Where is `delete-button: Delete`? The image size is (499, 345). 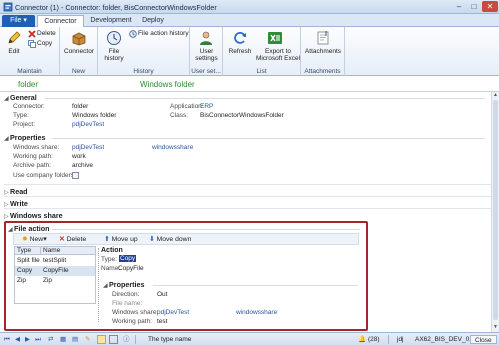
delete-button: Delete is located at coordinates (46, 33).